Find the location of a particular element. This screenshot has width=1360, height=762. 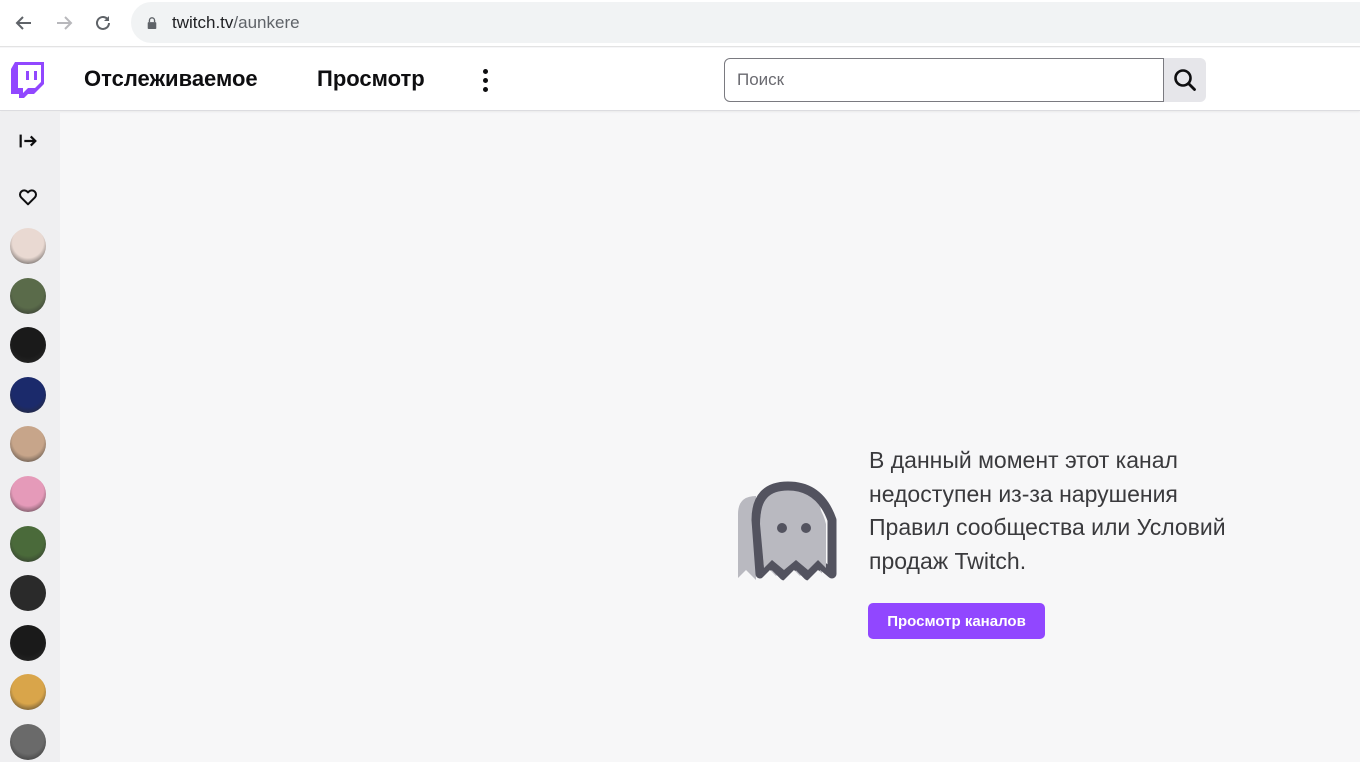

back-button is located at coordinates (24, 23).